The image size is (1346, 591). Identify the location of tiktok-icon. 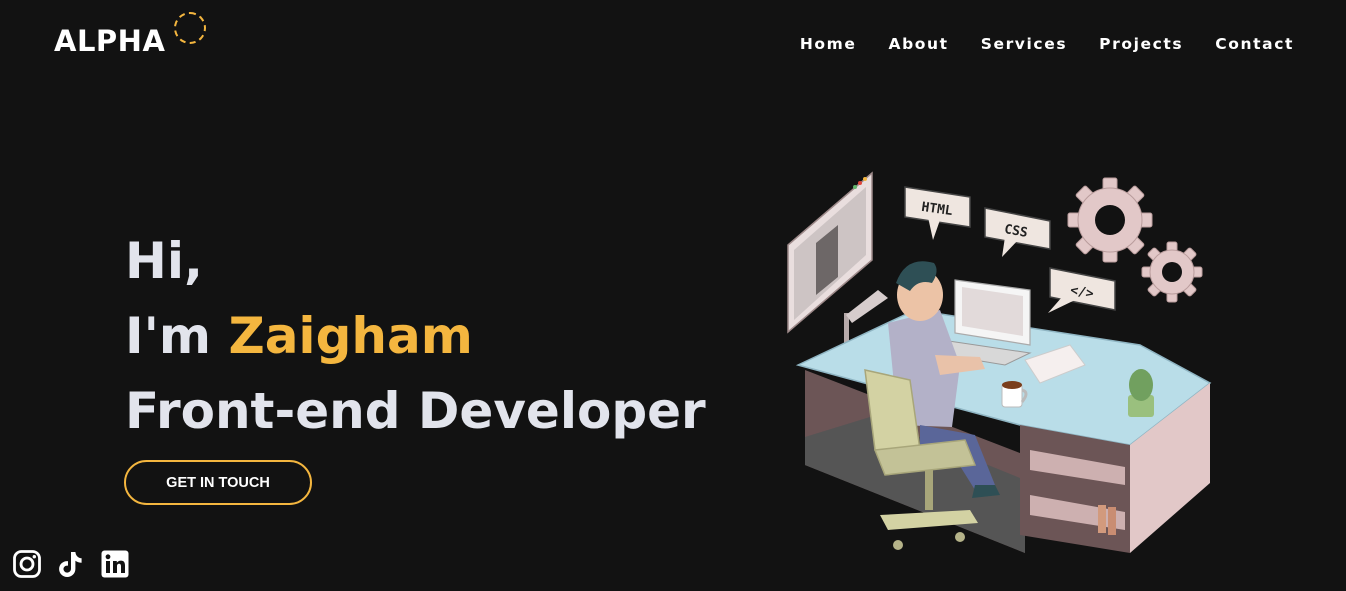
(71, 564).